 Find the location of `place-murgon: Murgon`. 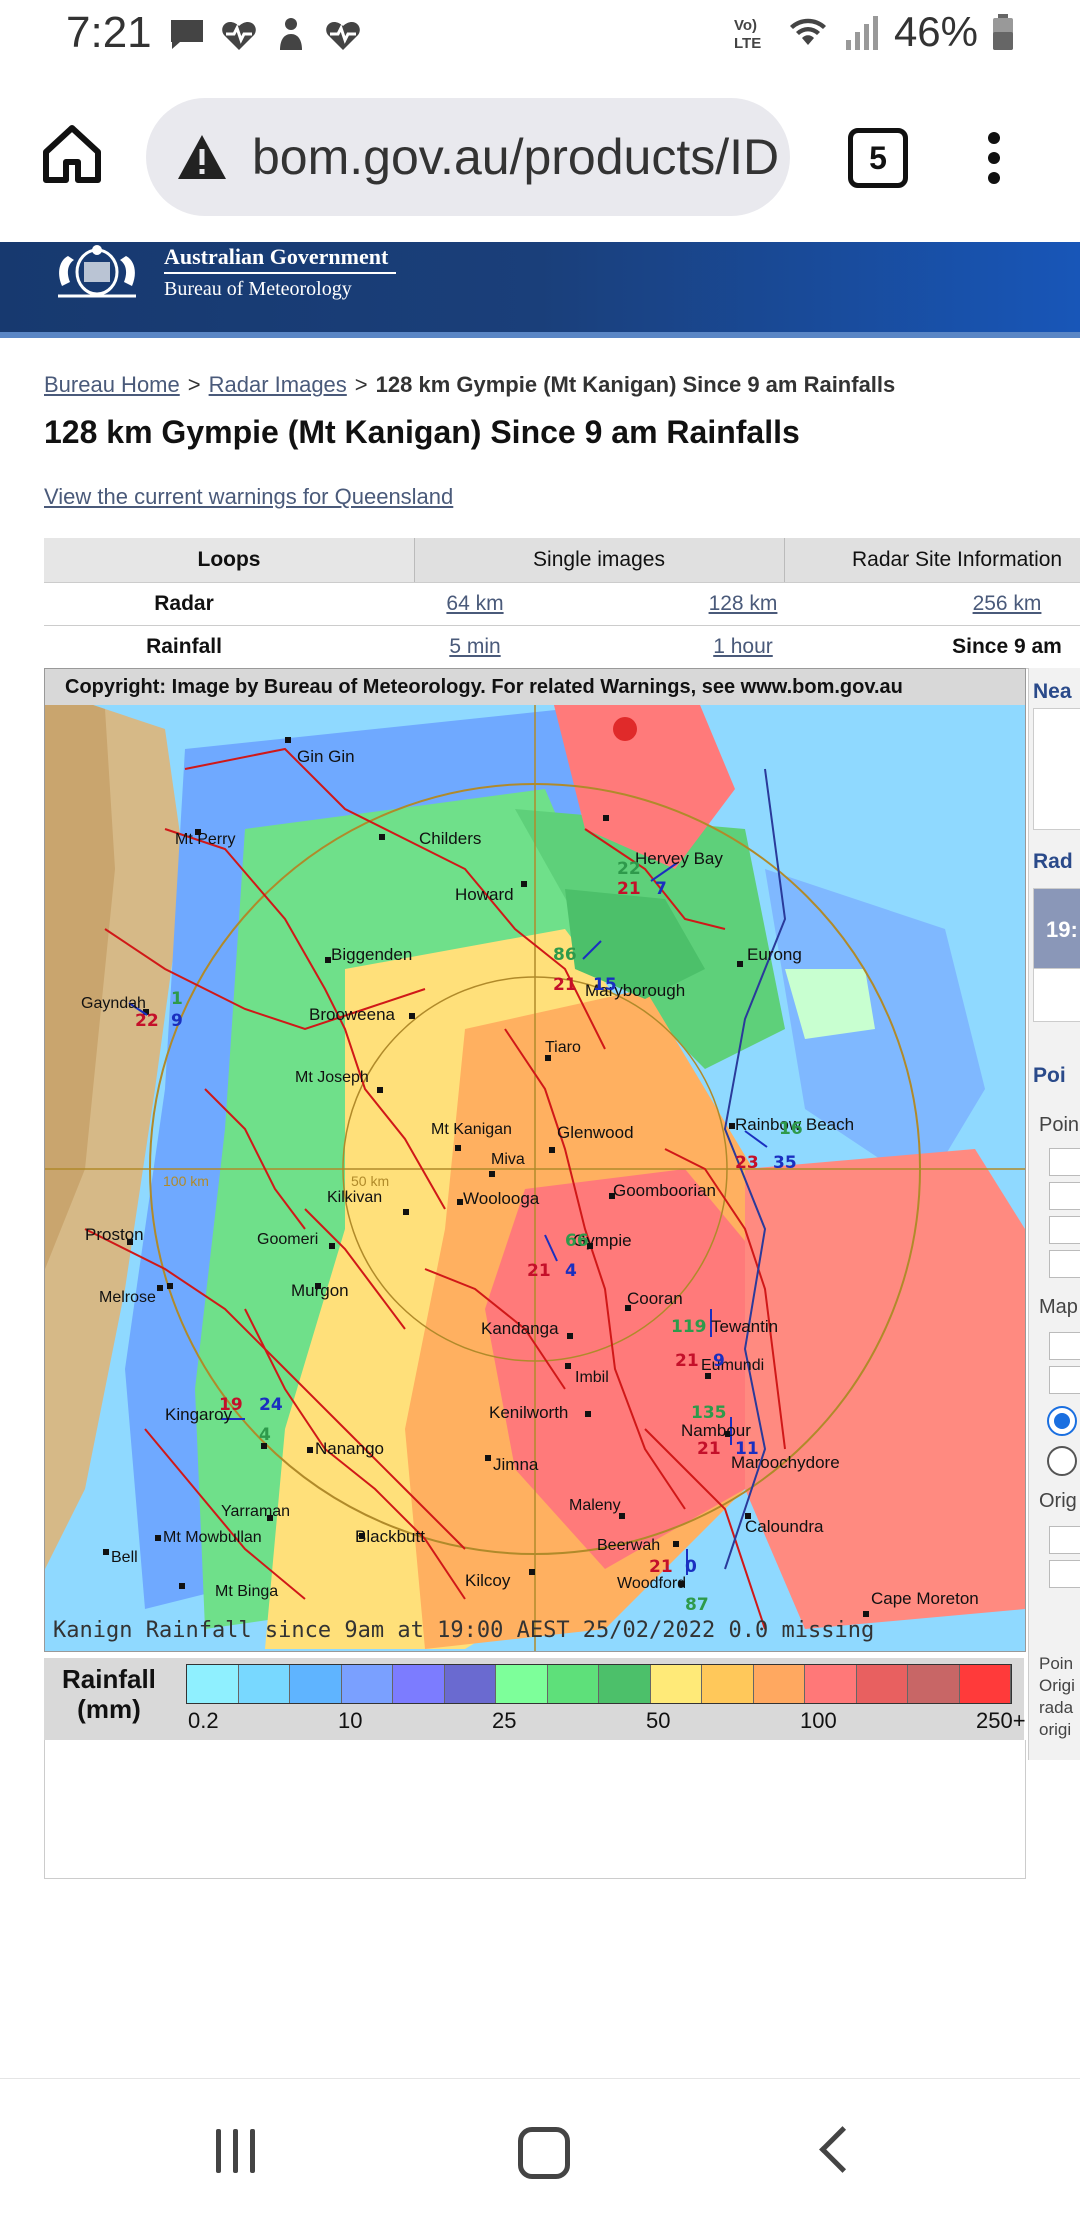

place-murgon: Murgon is located at coordinates (320, 1290).